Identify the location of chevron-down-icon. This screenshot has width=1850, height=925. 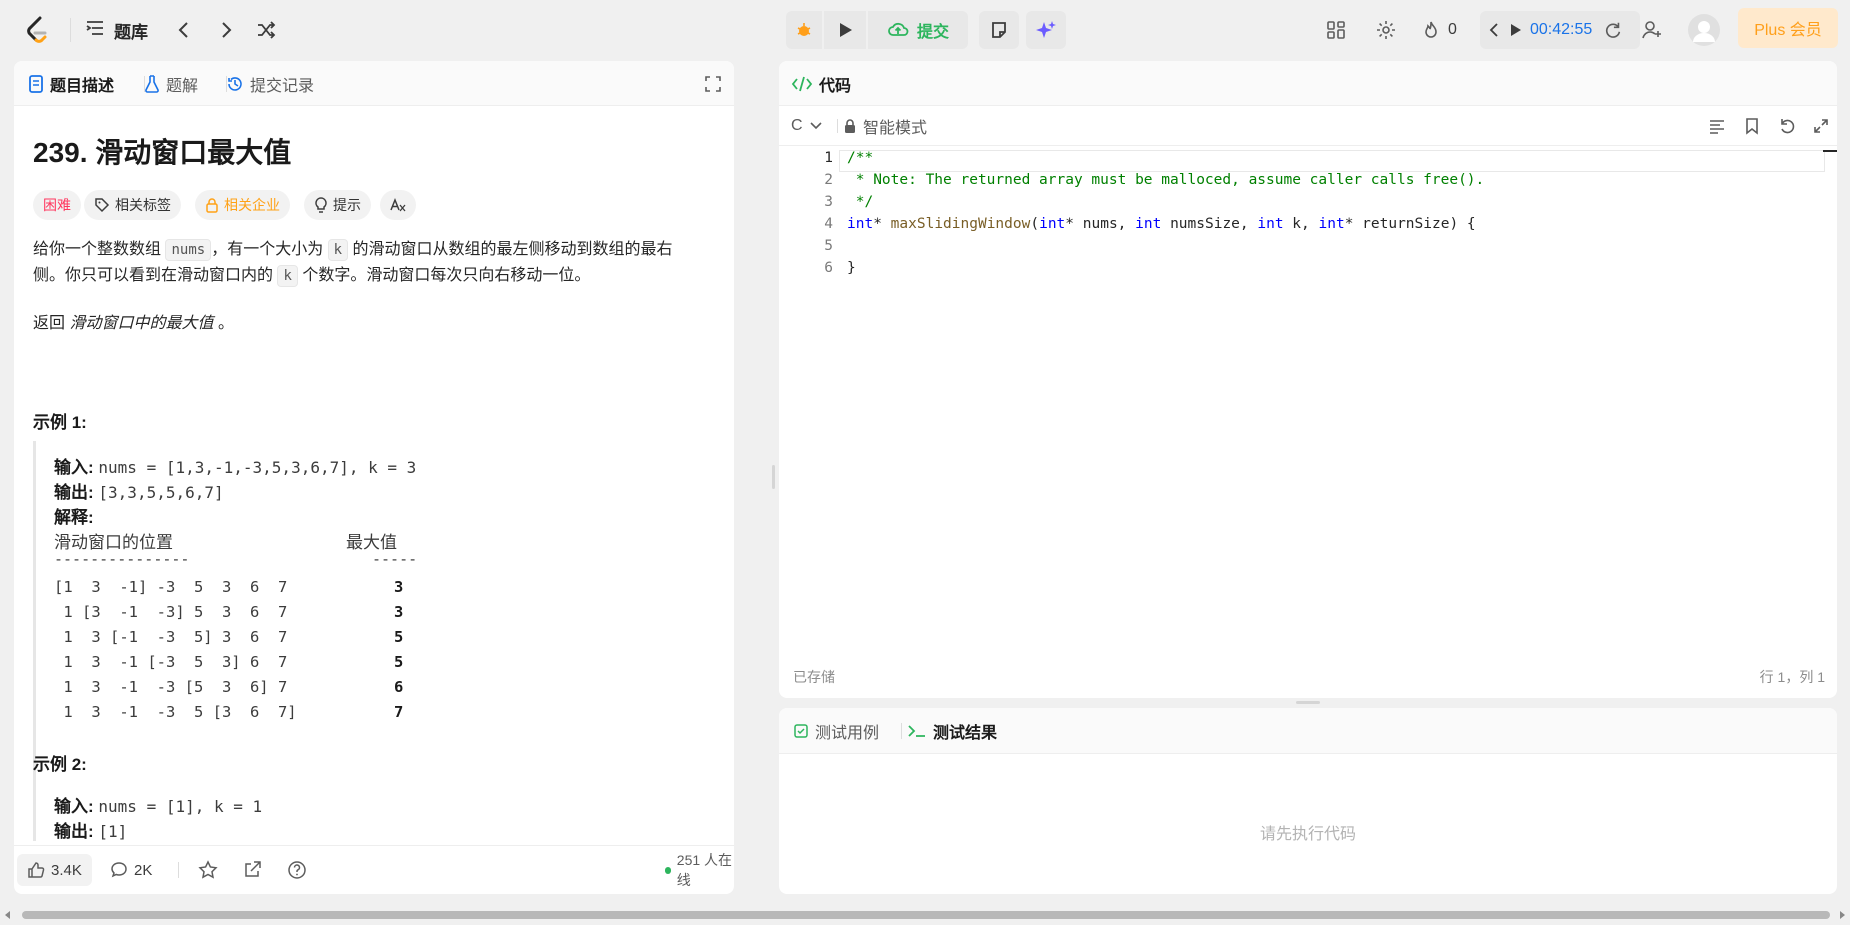
(815, 126).